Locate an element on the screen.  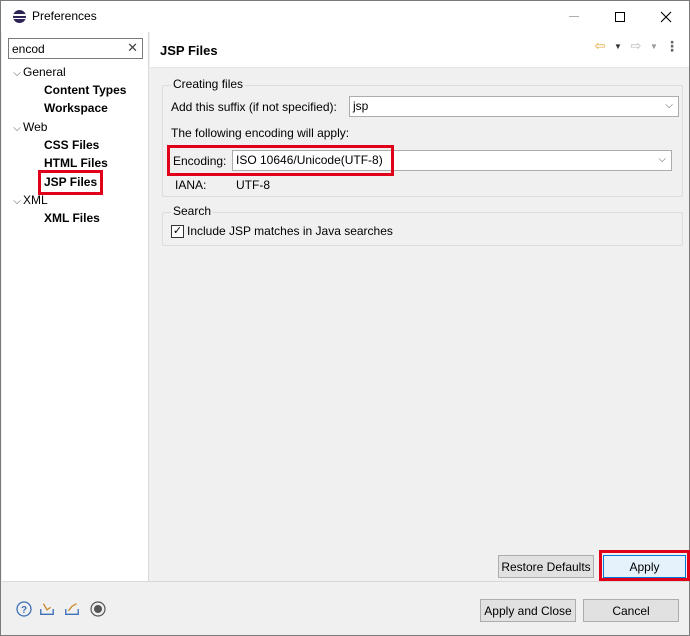
tree-item-xml-files: XML Files is located at coordinates (72, 218).